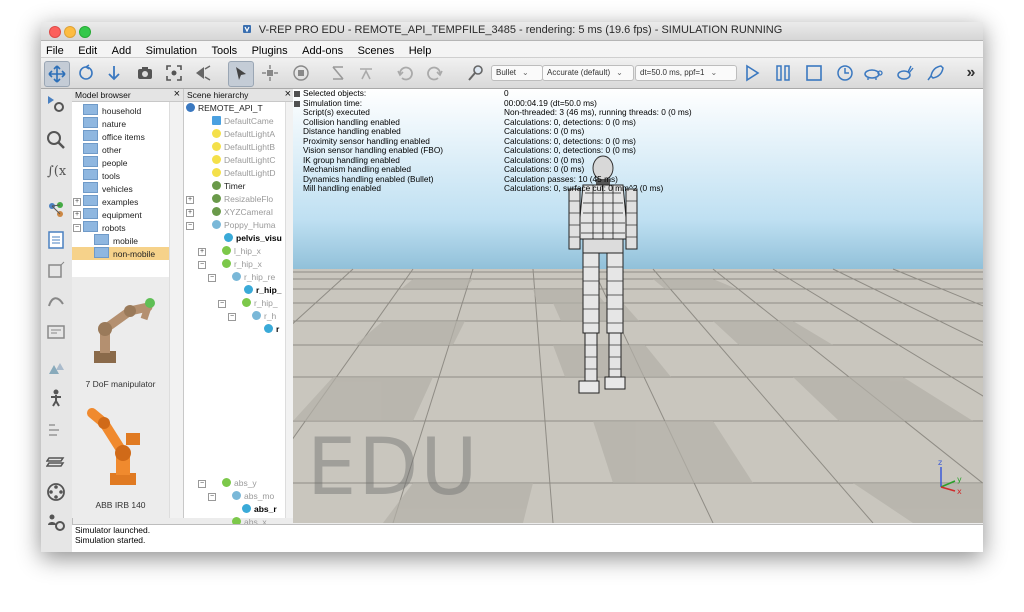 Image resolution: width=1024 pixels, height=612 pixels. Describe the element at coordinates (243, 147) in the screenshot. I see `scene-node: DefaultLightB` at that location.